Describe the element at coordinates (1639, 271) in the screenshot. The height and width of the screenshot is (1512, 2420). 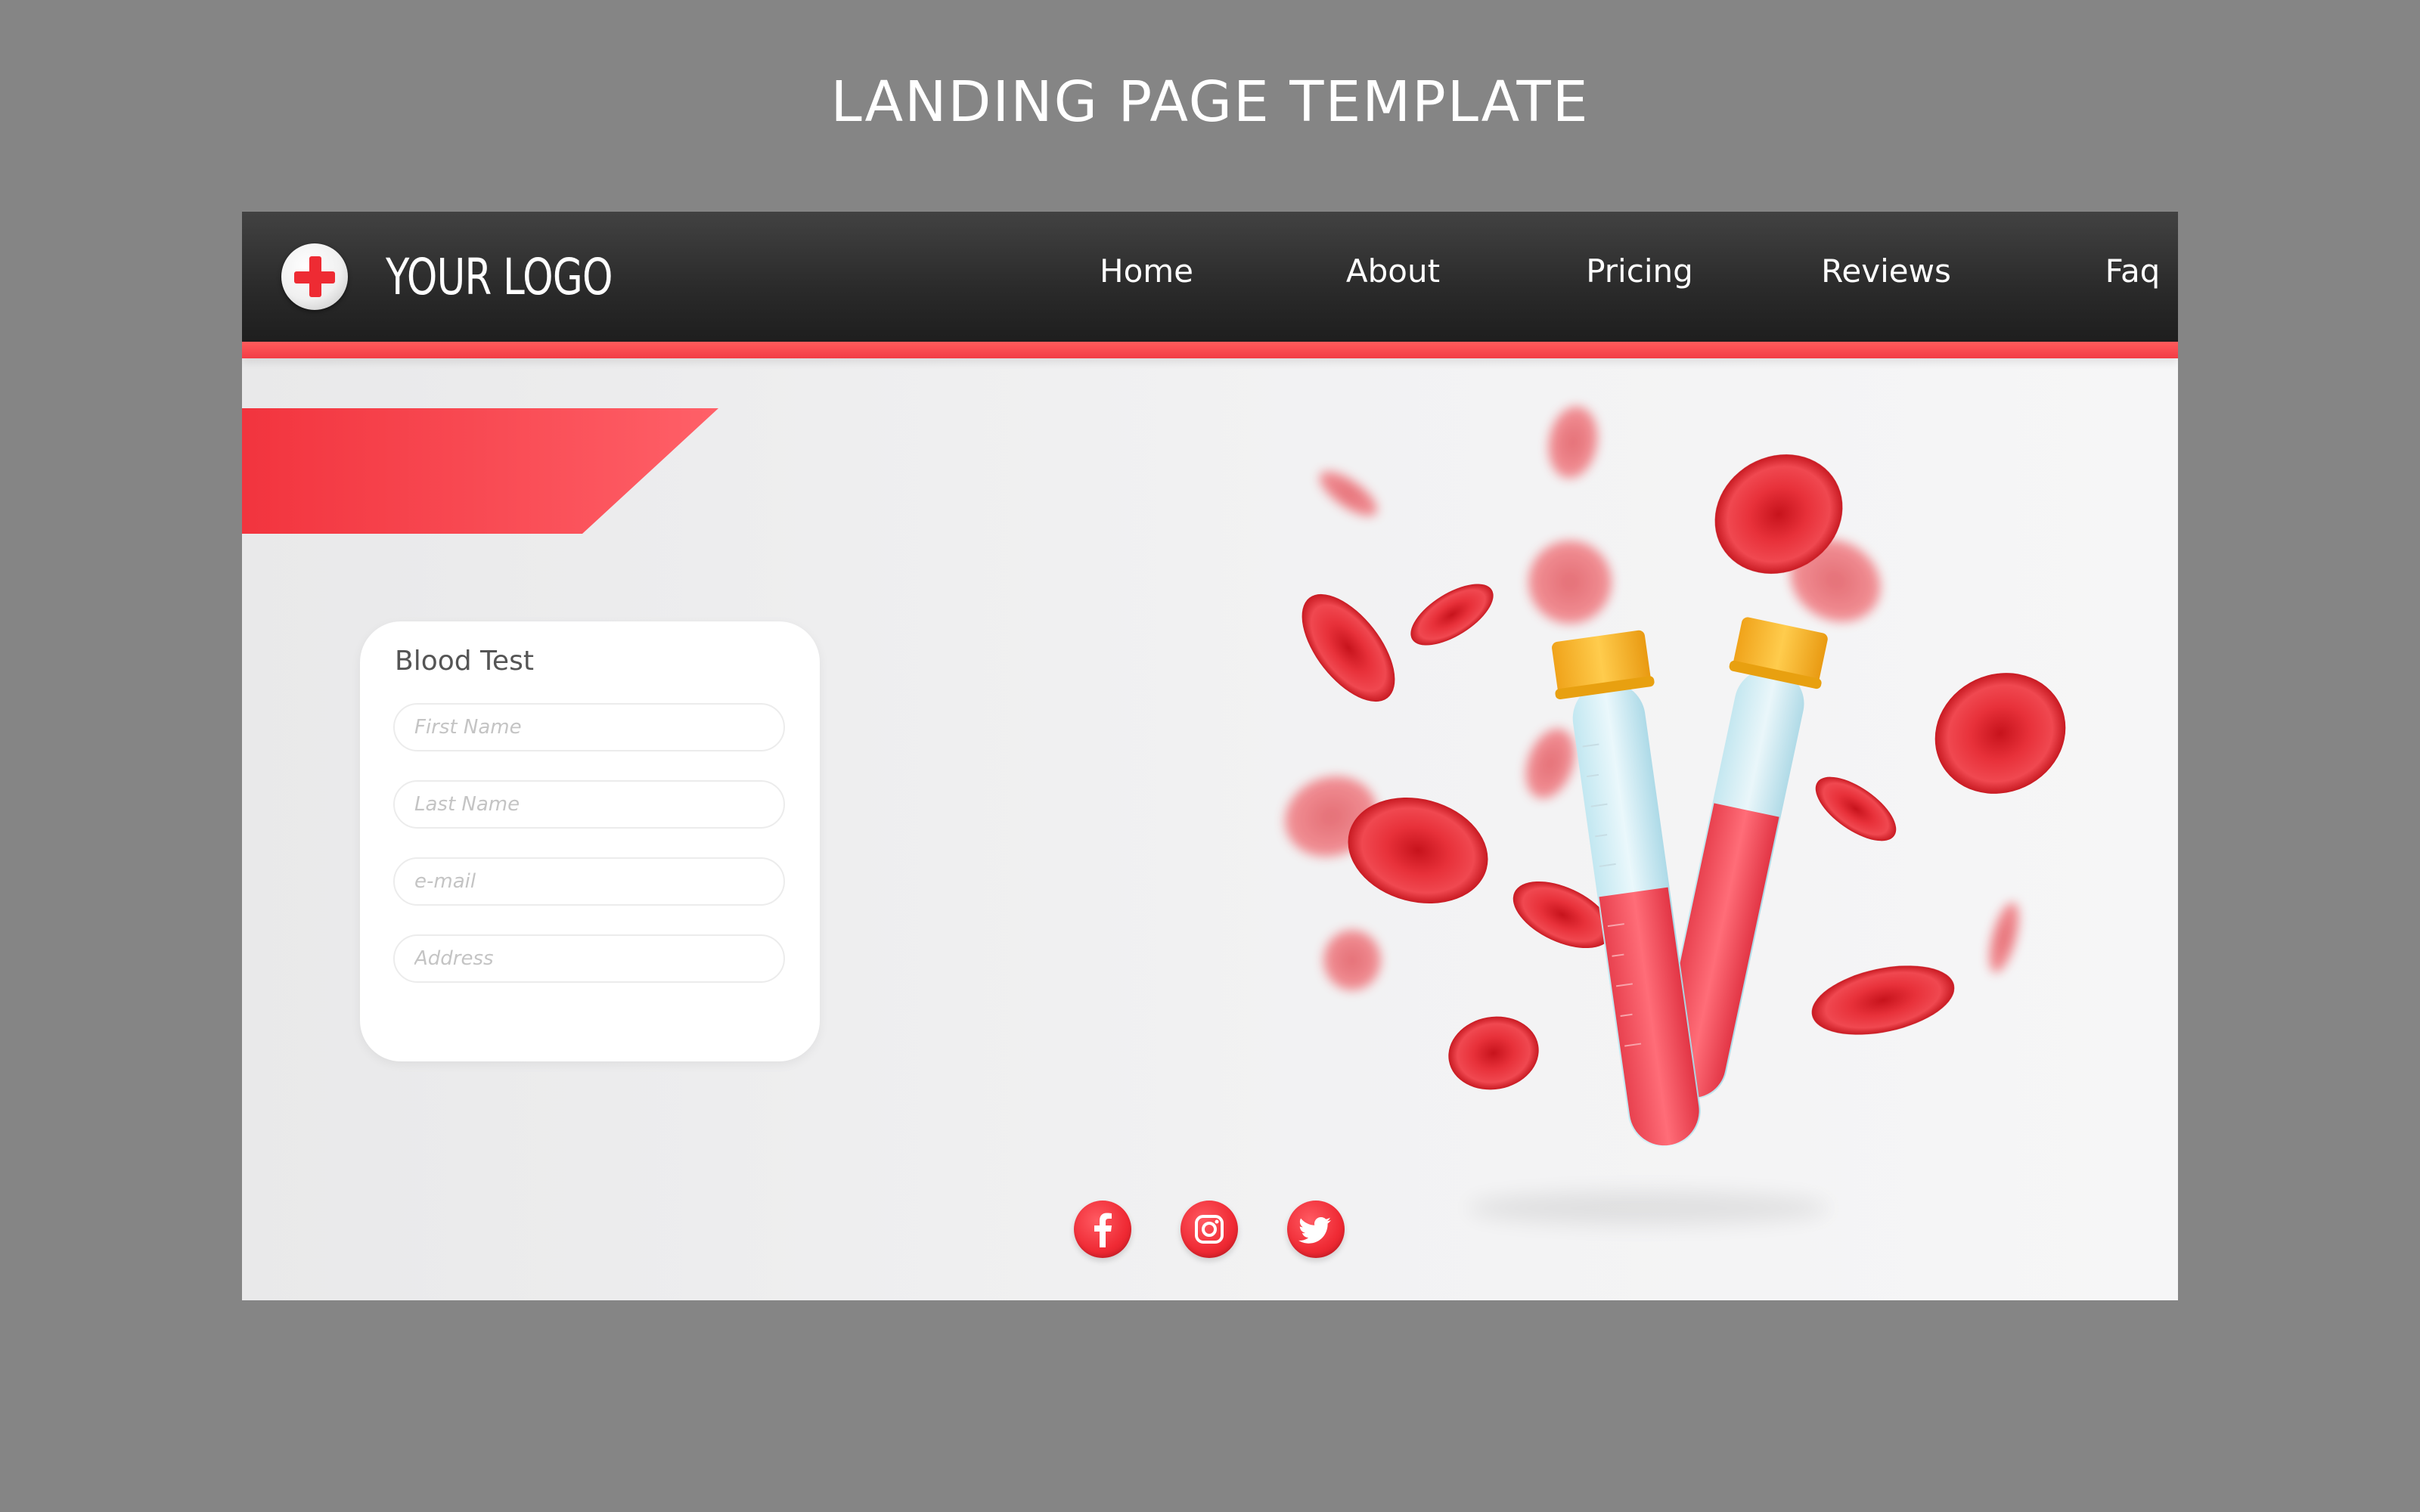
I see `nav-pricing-link: Pricing` at that location.